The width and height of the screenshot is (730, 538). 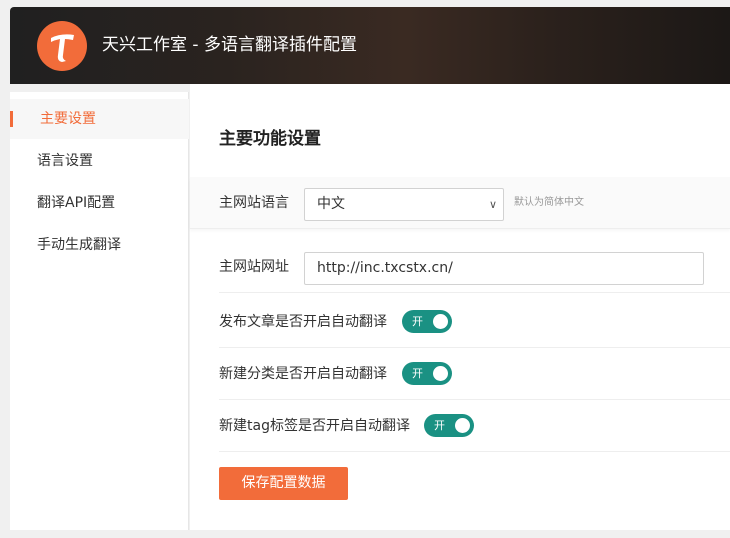 I want to click on category-auto-translate-toggle: 开, so click(x=427, y=373).